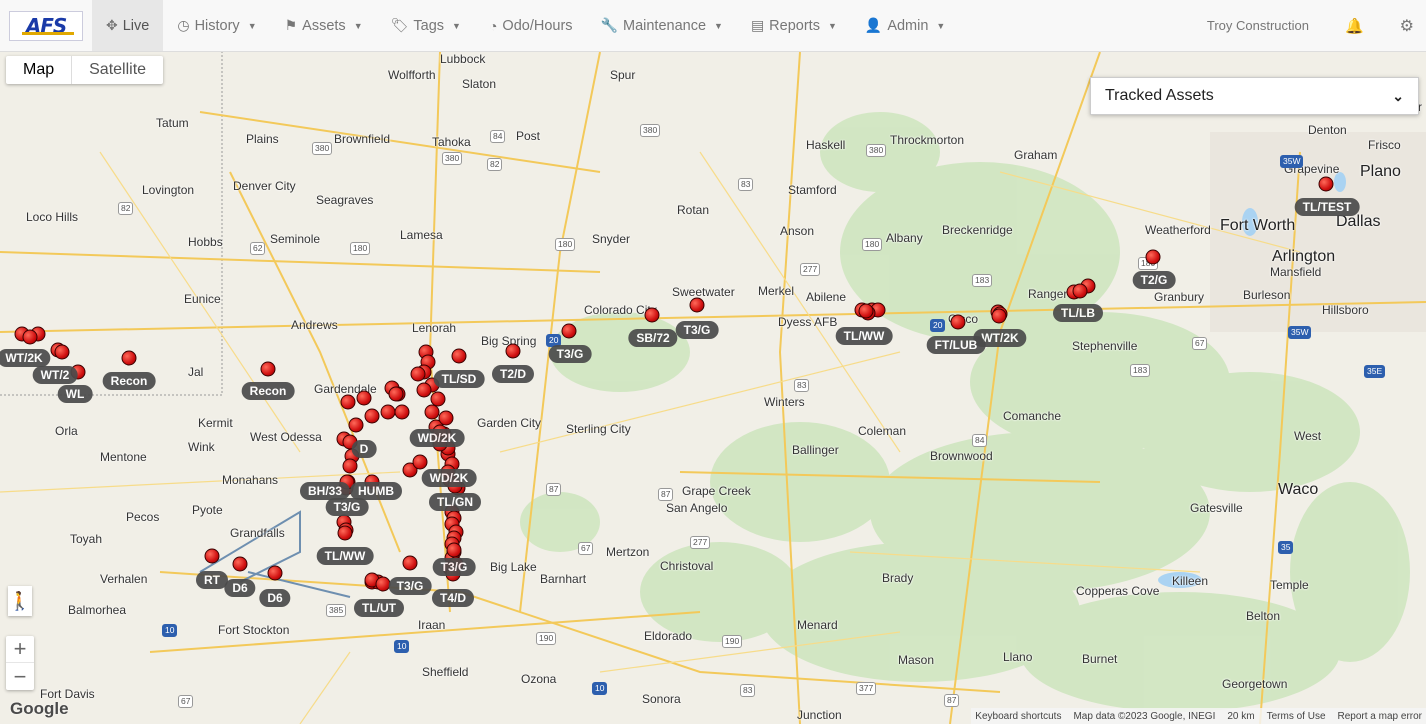 The height and width of the screenshot is (724, 1426). What do you see at coordinates (1380, 716) in the screenshot?
I see `report-error-link: Report a map error` at bounding box center [1380, 716].